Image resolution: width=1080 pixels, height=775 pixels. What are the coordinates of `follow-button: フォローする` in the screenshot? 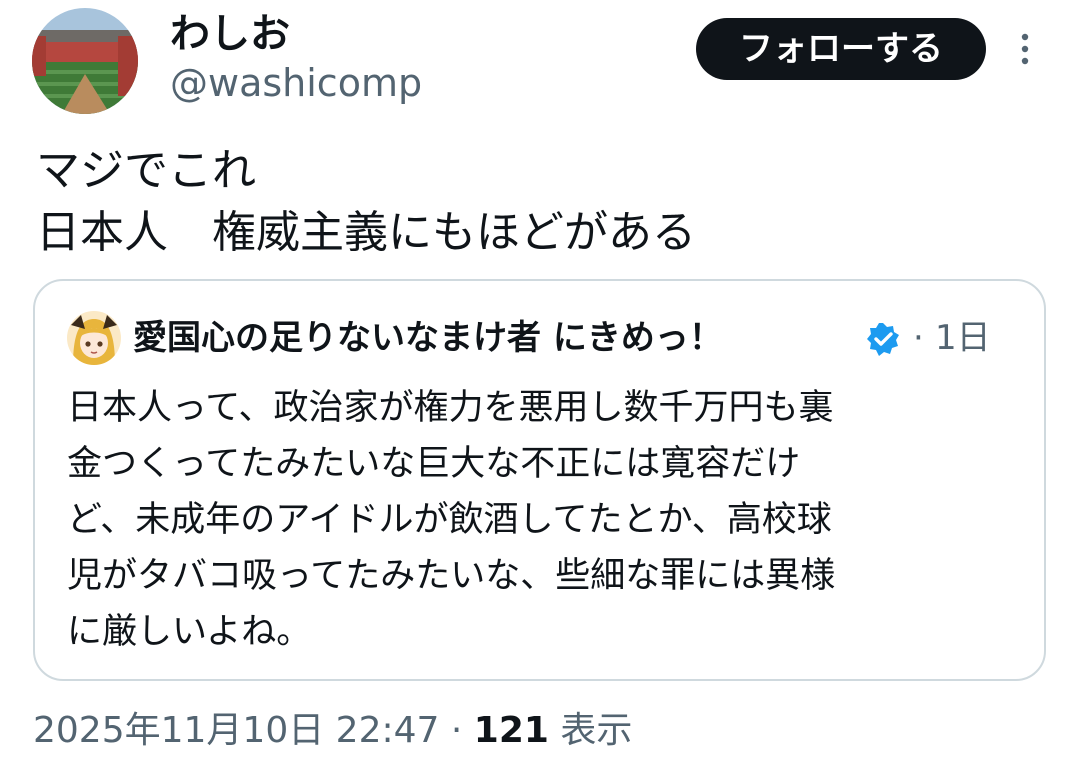 It's located at (841, 49).